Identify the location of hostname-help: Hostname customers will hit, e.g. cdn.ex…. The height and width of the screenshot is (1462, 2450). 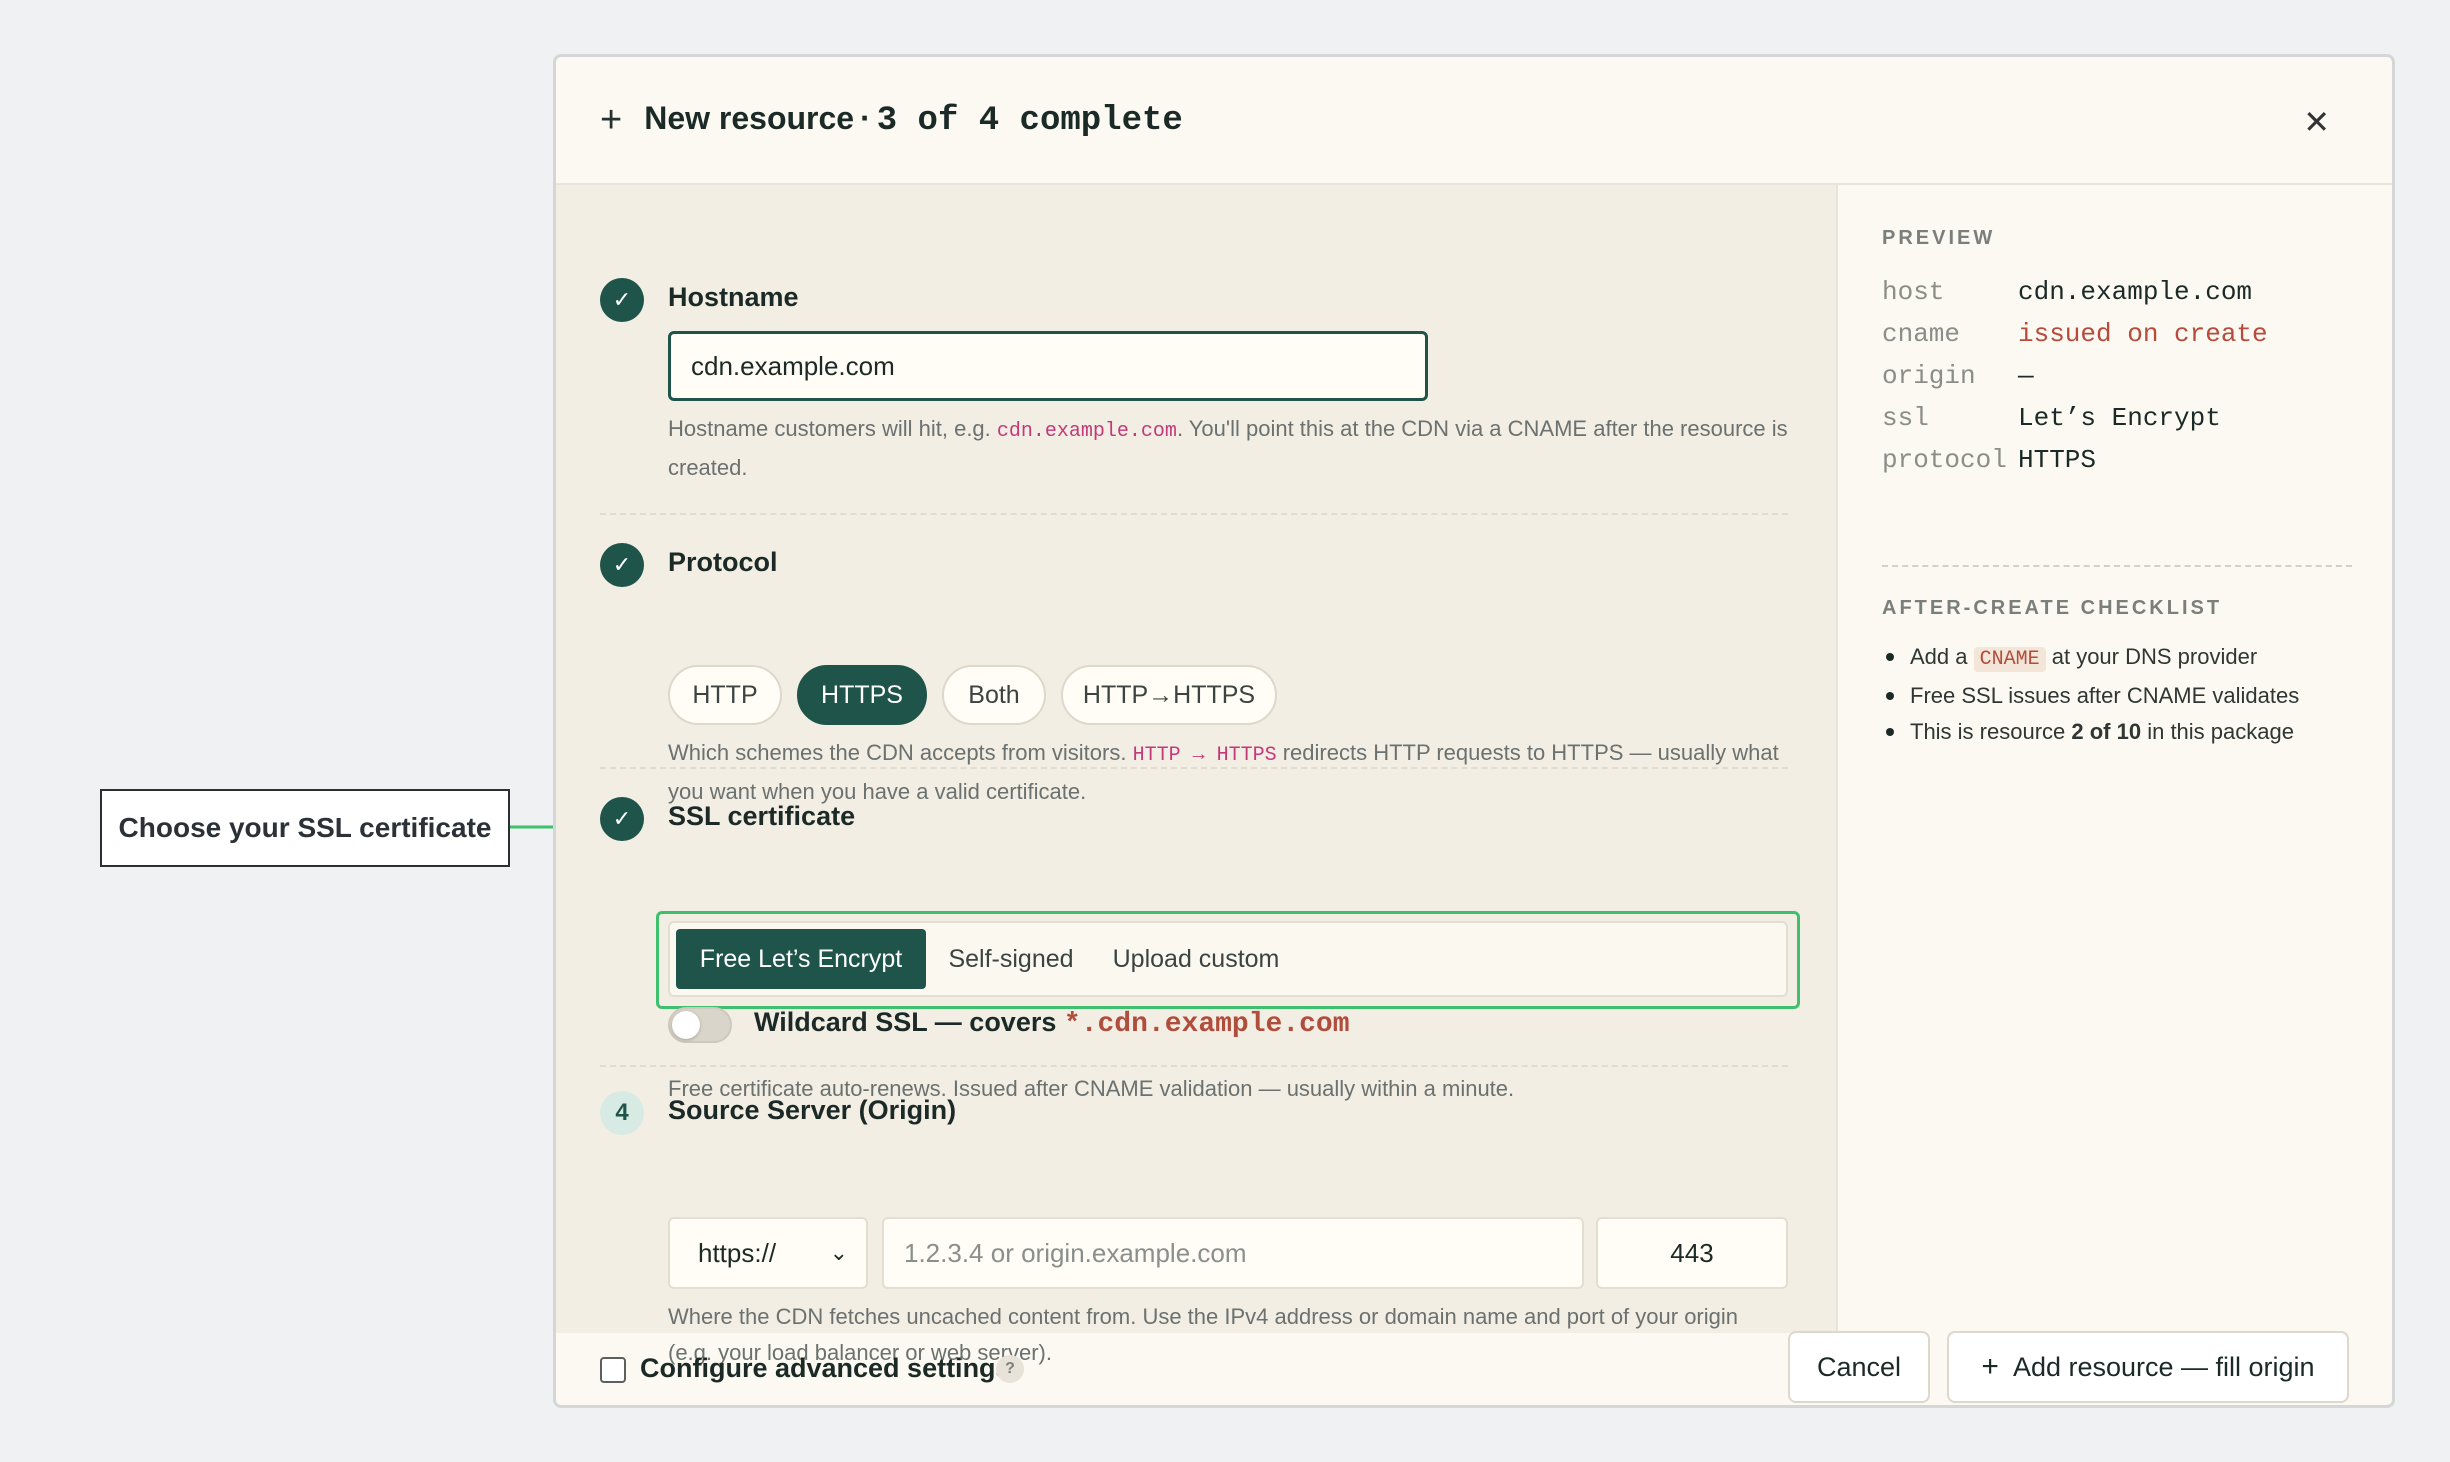
(1228, 448).